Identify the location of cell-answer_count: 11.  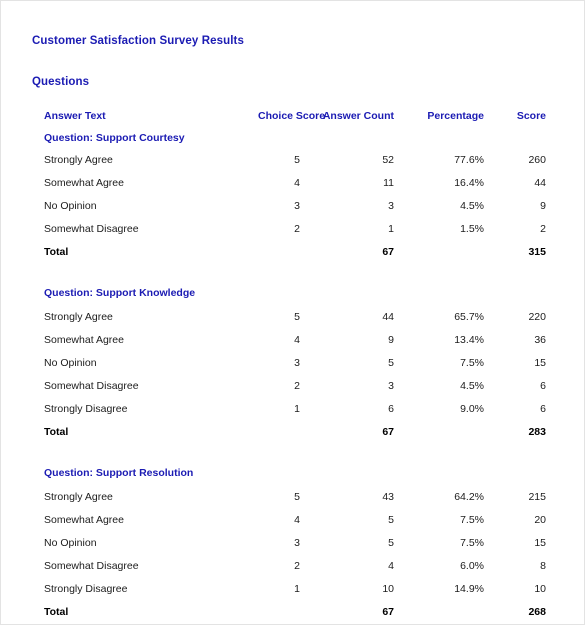
(388, 182).